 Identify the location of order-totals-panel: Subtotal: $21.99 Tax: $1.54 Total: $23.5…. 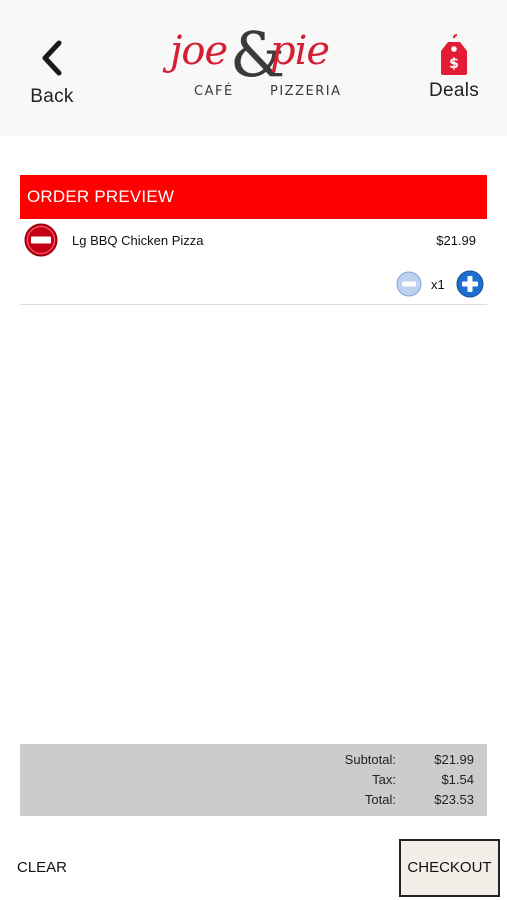
(253, 780).